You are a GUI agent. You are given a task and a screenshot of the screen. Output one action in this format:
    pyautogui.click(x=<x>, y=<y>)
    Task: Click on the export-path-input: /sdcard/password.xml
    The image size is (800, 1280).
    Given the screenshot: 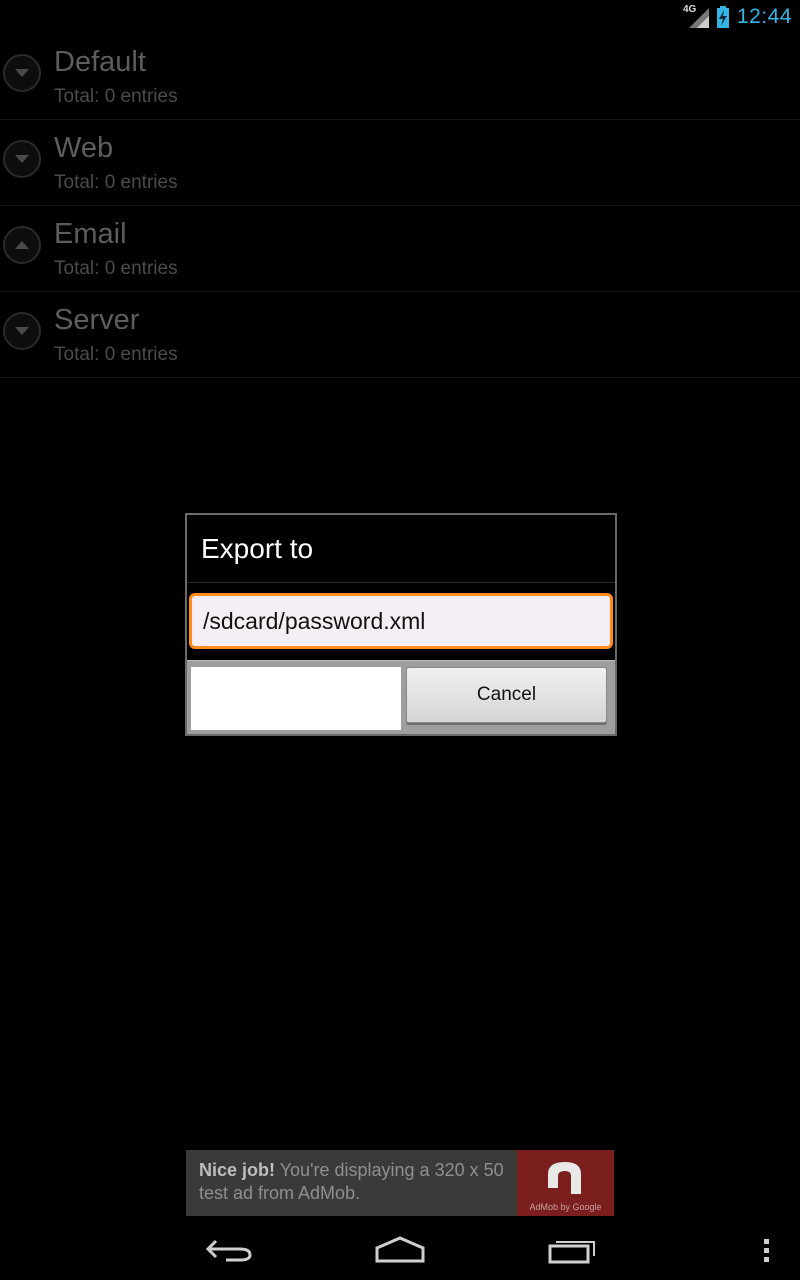 What is the action you would take?
    pyautogui.click(x=401, y=621)
    